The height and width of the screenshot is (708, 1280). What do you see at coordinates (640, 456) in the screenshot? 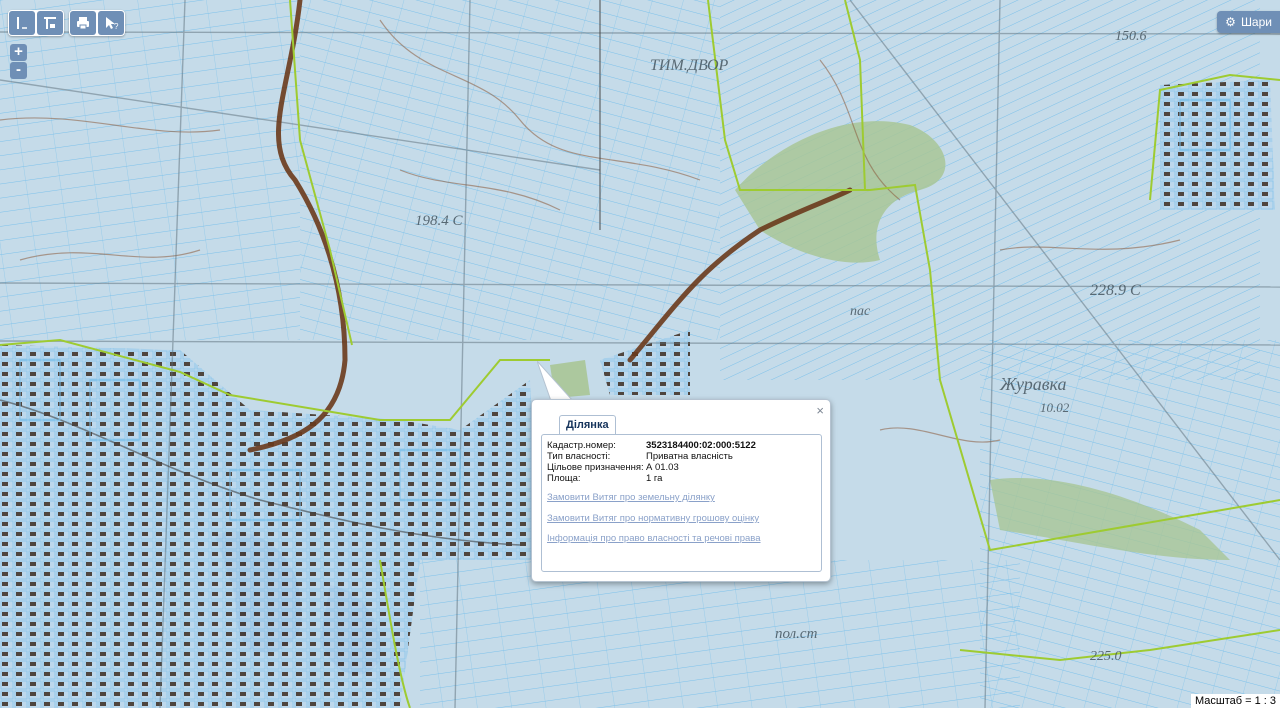
I see `field-ownership-type: Тип власності: Приватна власність` at bounding box center [640, 456].